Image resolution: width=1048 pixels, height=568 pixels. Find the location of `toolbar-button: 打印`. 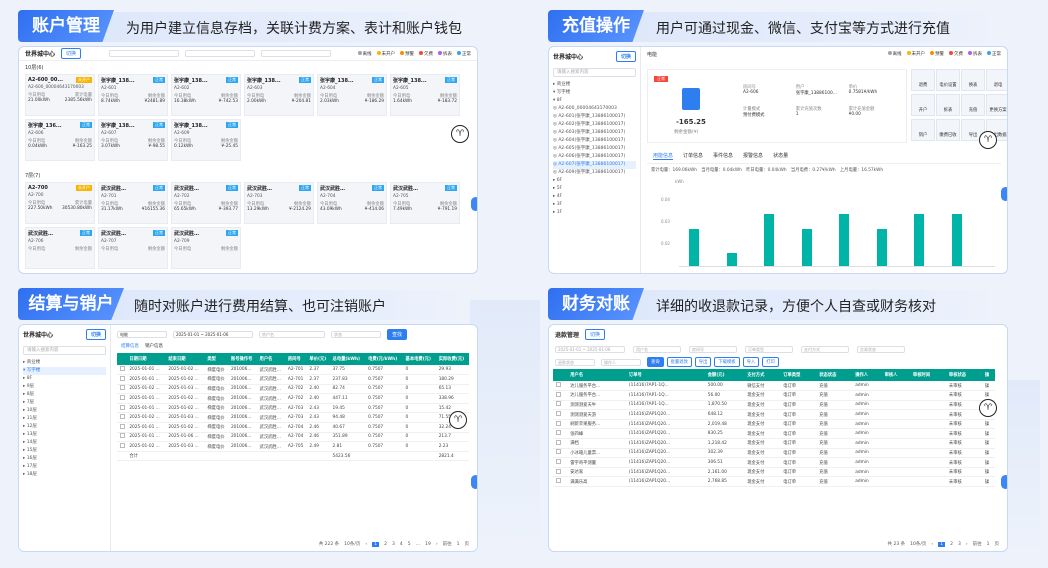

toolbar-button: 打印 is located at coordinates (770, 362).